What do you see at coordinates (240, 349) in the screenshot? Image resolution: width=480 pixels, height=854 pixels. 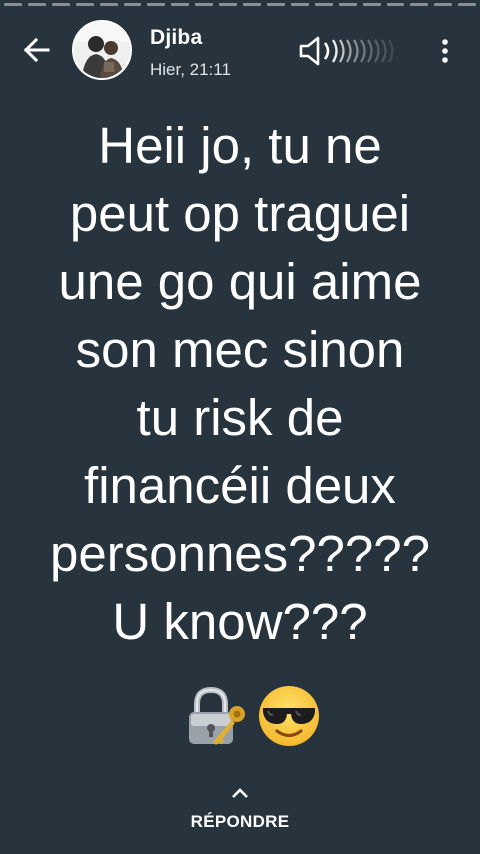 I see `status-text-line: son mec sinon` at bounding box center [240, 349].